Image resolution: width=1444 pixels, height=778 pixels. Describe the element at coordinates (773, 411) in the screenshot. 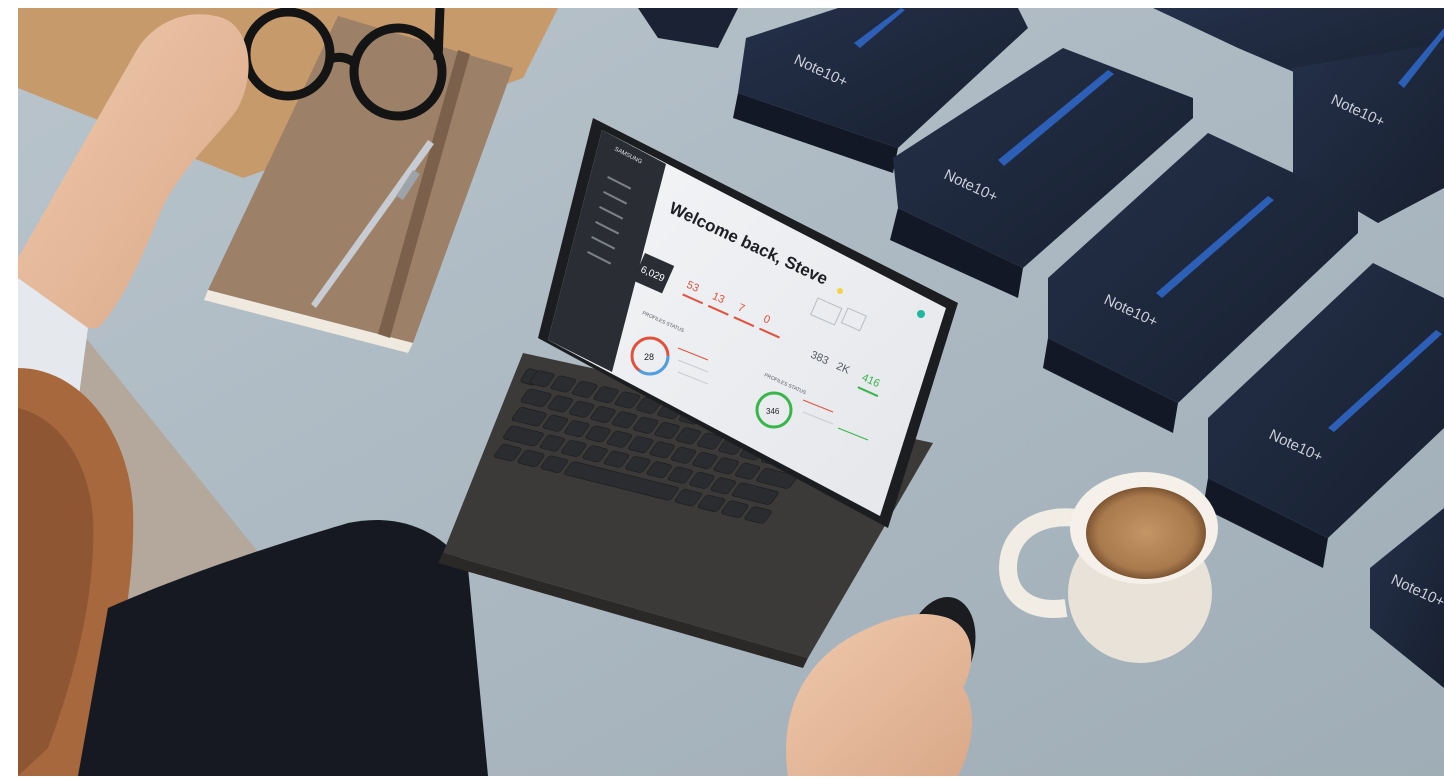

I see `ring-2-value: 346` at that location.